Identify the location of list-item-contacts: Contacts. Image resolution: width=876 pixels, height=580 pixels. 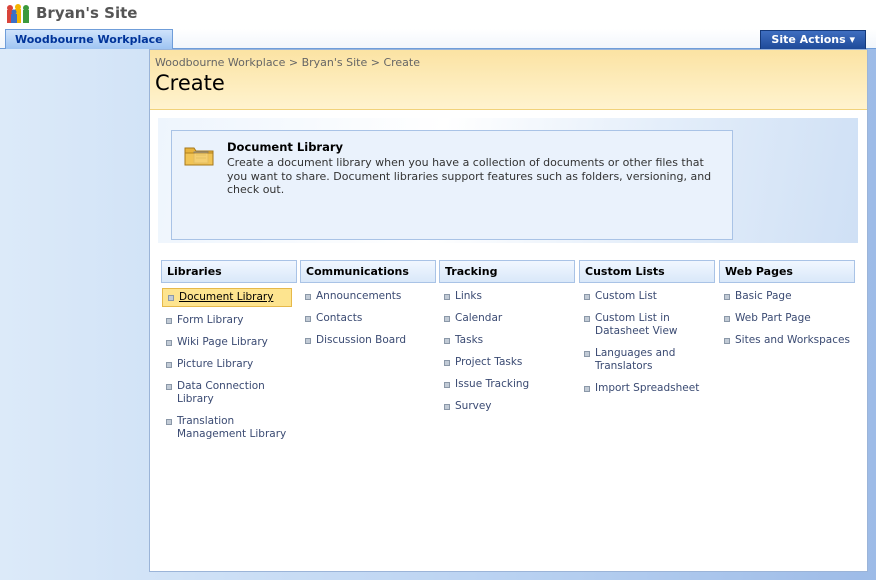
(368, 318).